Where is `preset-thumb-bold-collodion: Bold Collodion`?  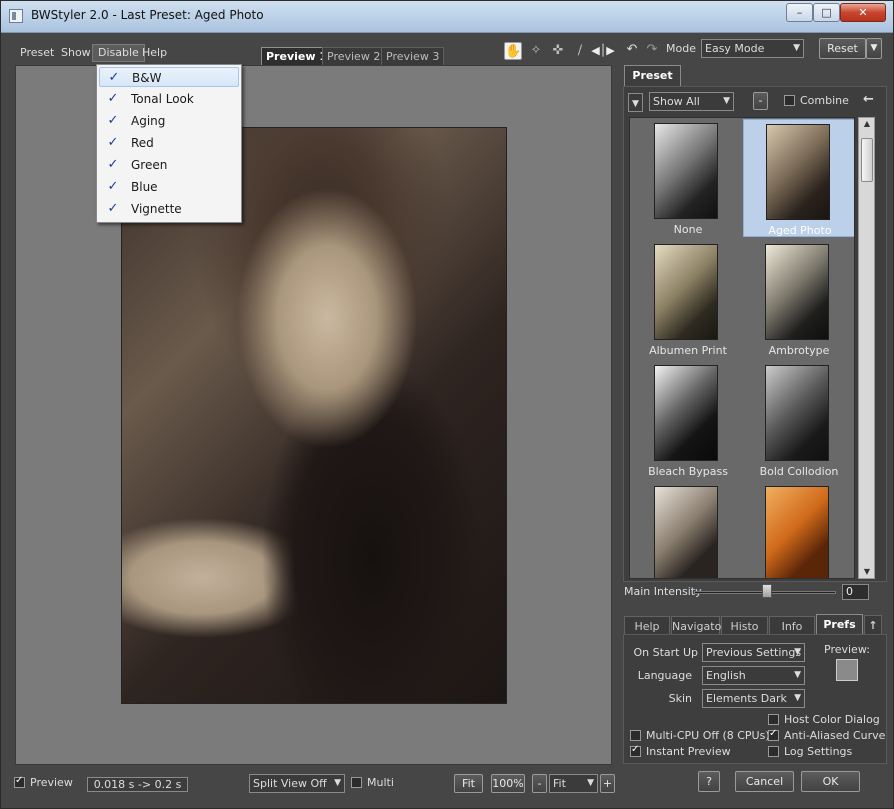
preset-thumb-bold-collodion: Bold Collodion is located at coordinates (798, 420).